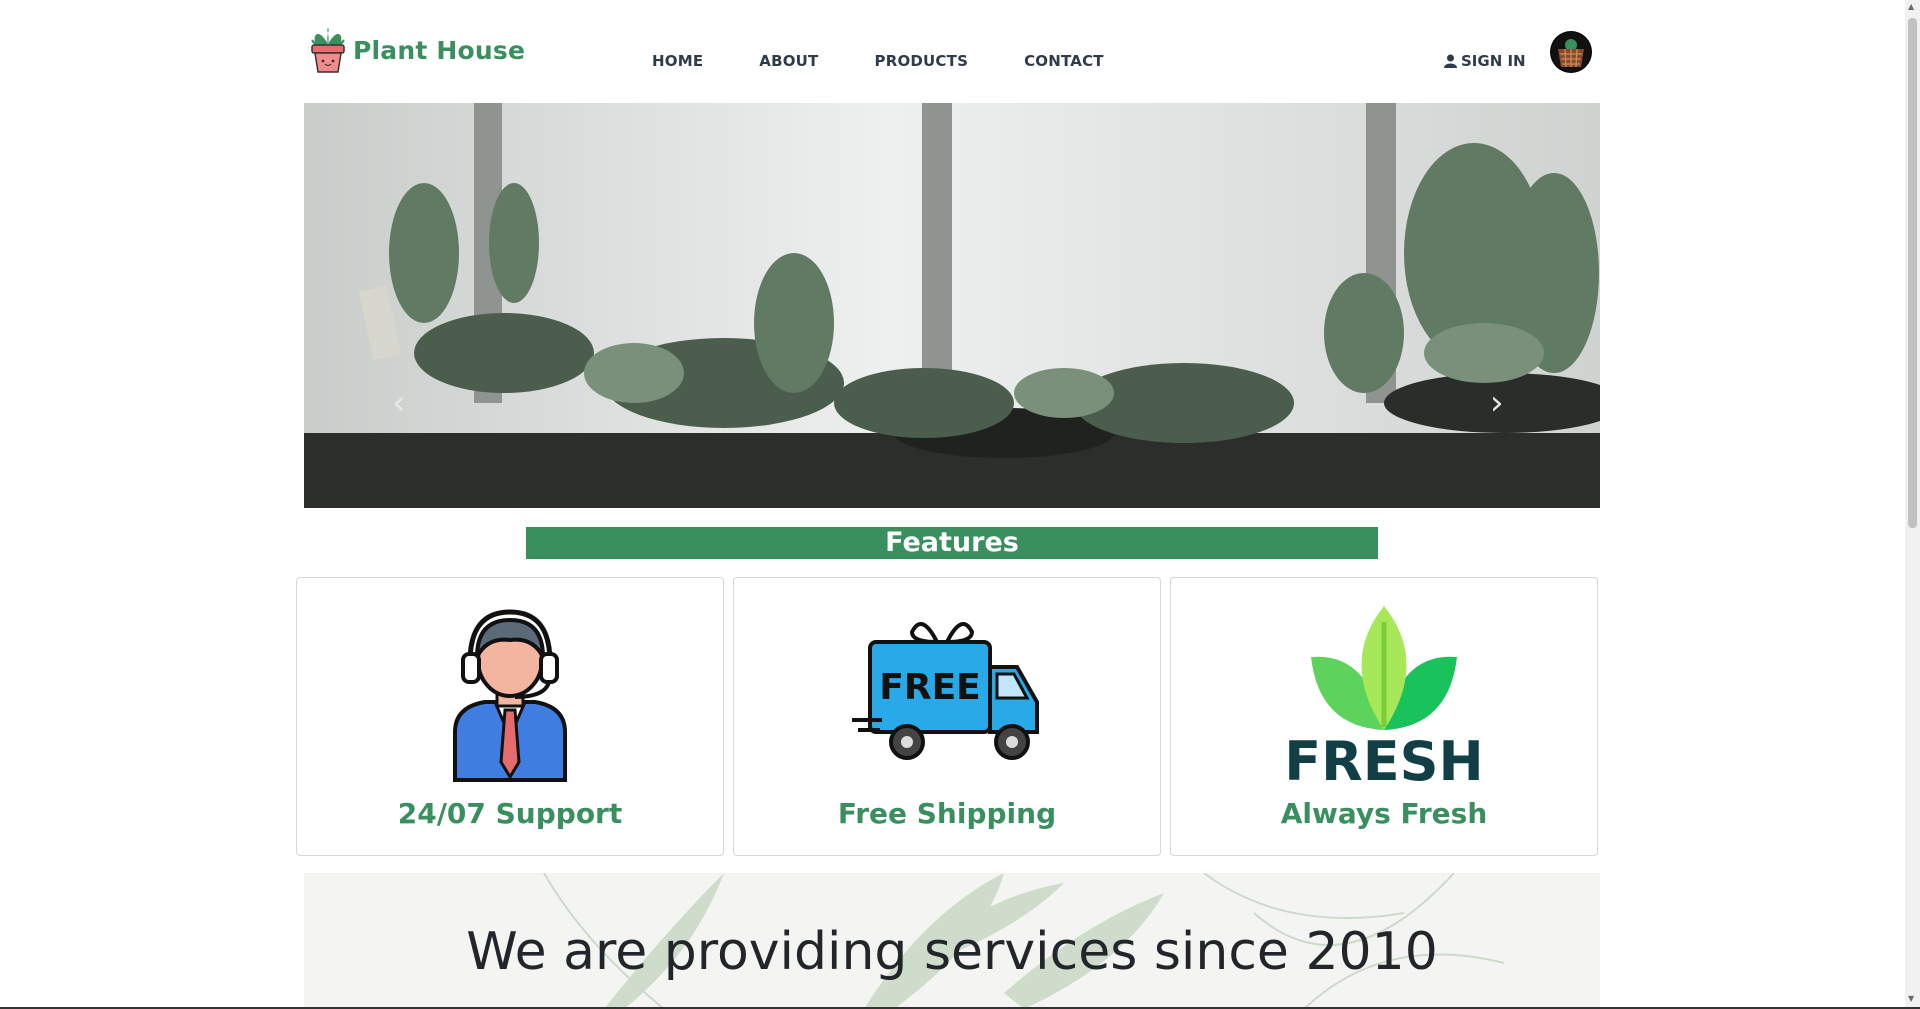 The height and width of the screenshot is (1009, 1920). I want to click on feature-label-fresh: Always Fresh, so click(1384, 813).